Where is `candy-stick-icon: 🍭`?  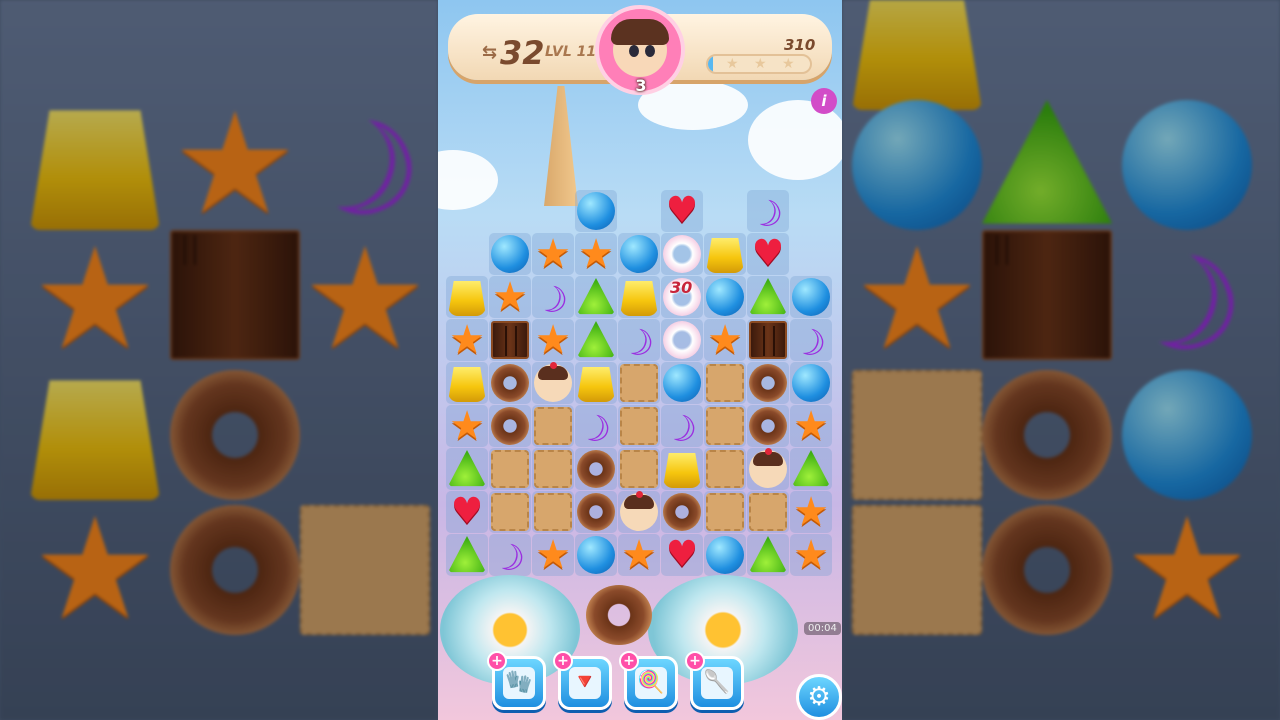
candy-stick-icon: 🍭 is located at coordinates (651, 683).